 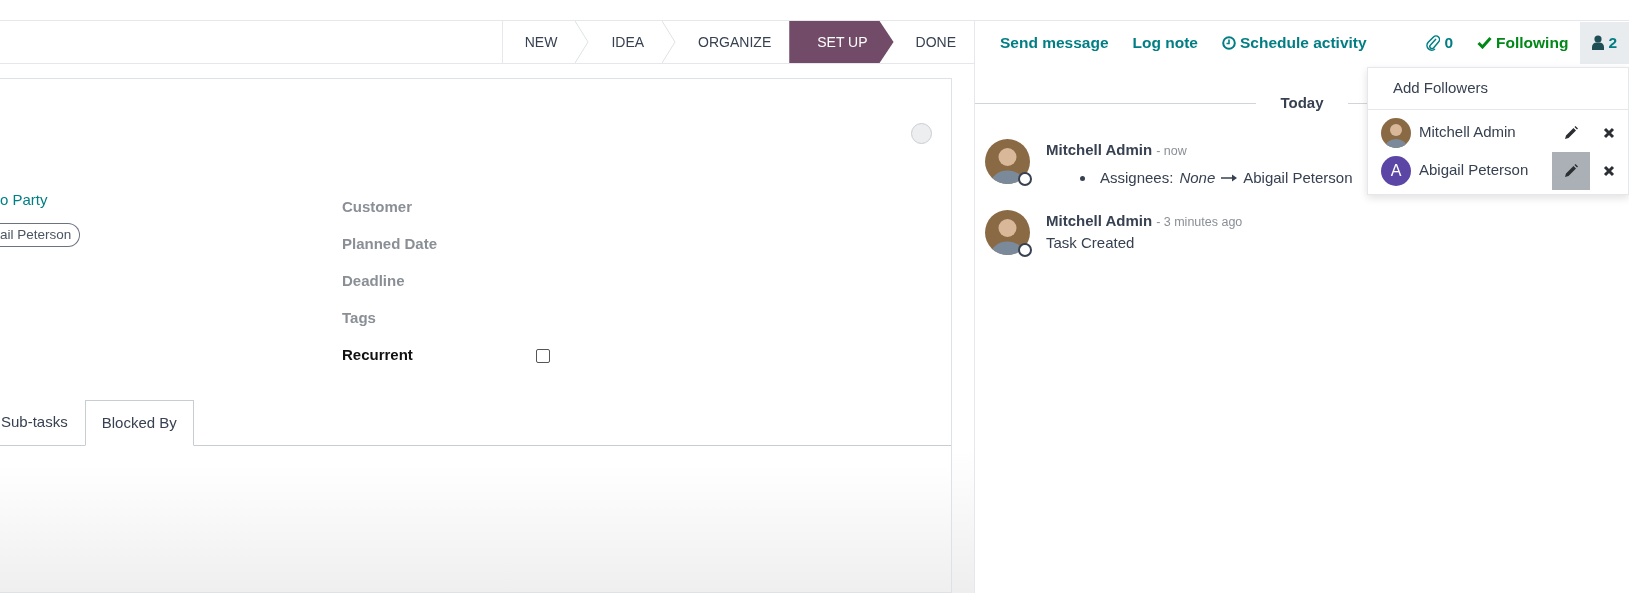 I want to click on field-label: Tags, so click(x=359, y=318).